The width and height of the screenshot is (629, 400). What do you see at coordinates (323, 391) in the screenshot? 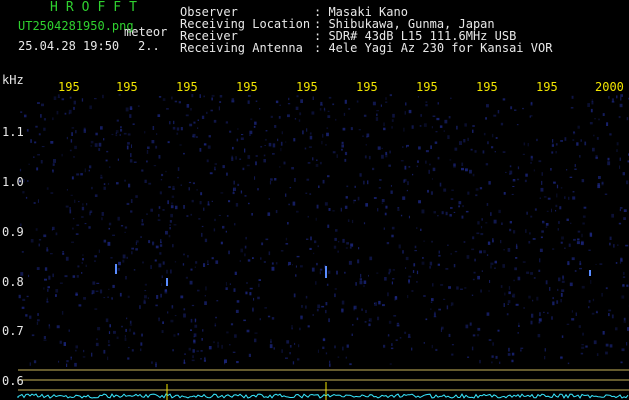
I see `signal-strength-trace` at bounding box center [323, 391].